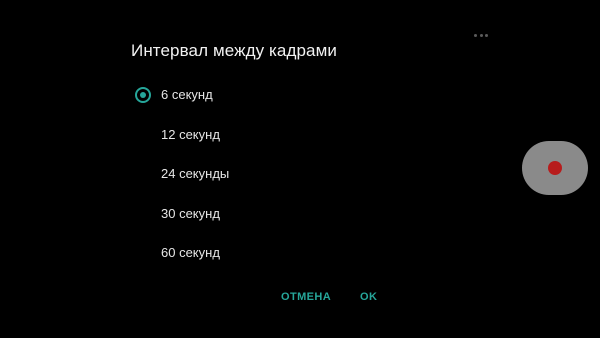 This screenshot has width=600, height=338. Describe the element at coordinates (234, 50) in the screenshot. I see `dialog-title: Интервал между кадрами` at that location.